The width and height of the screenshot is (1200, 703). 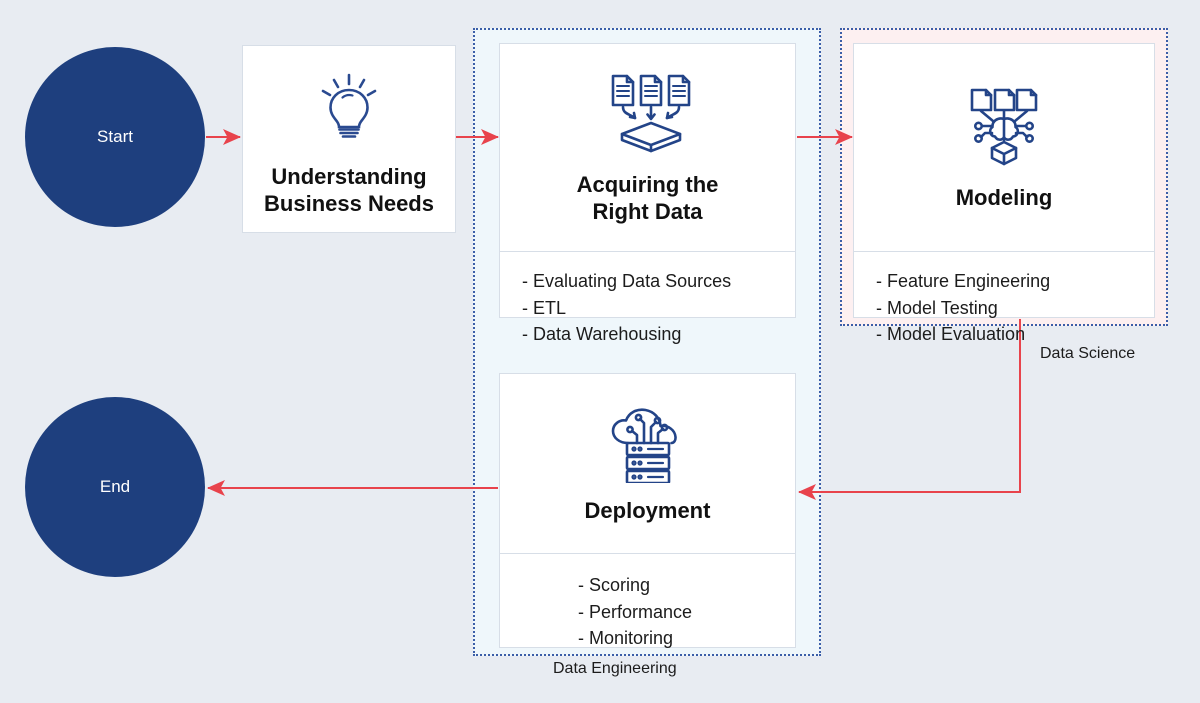 I want to click on group-label-data-engineering: Data Engineering, so click(x=615, y=668).